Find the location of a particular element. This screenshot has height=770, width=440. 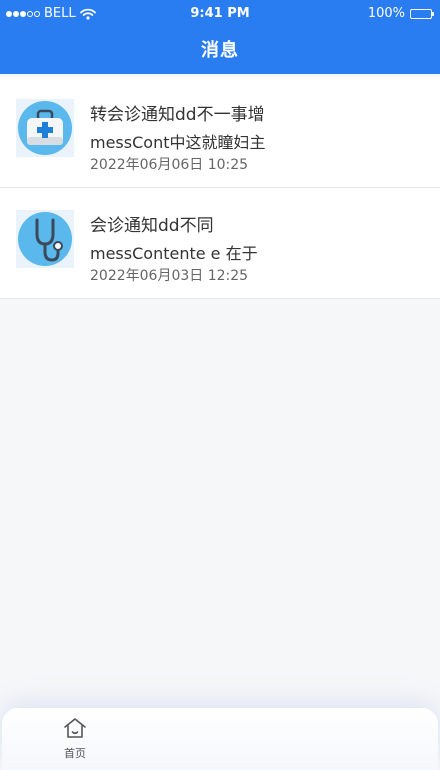

message-title: 转会诊通知dd不一事增 is located at coordinates (177, 115).